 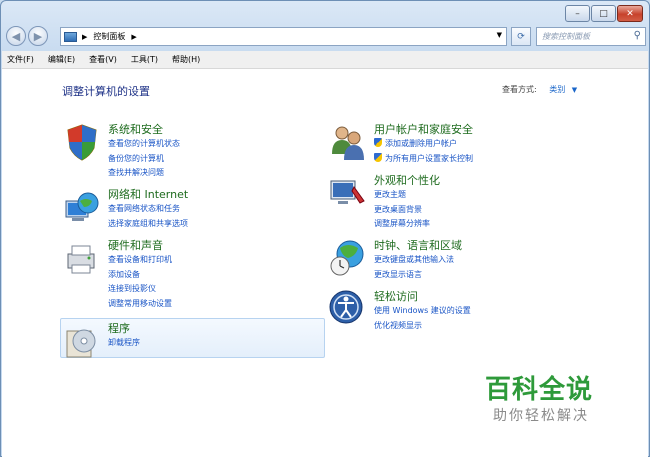 What do you see at coordinates (148, 209) in the screenshot?
I see `link-network-status: 查看网络状态和任务` at bounding box center [148, 209].